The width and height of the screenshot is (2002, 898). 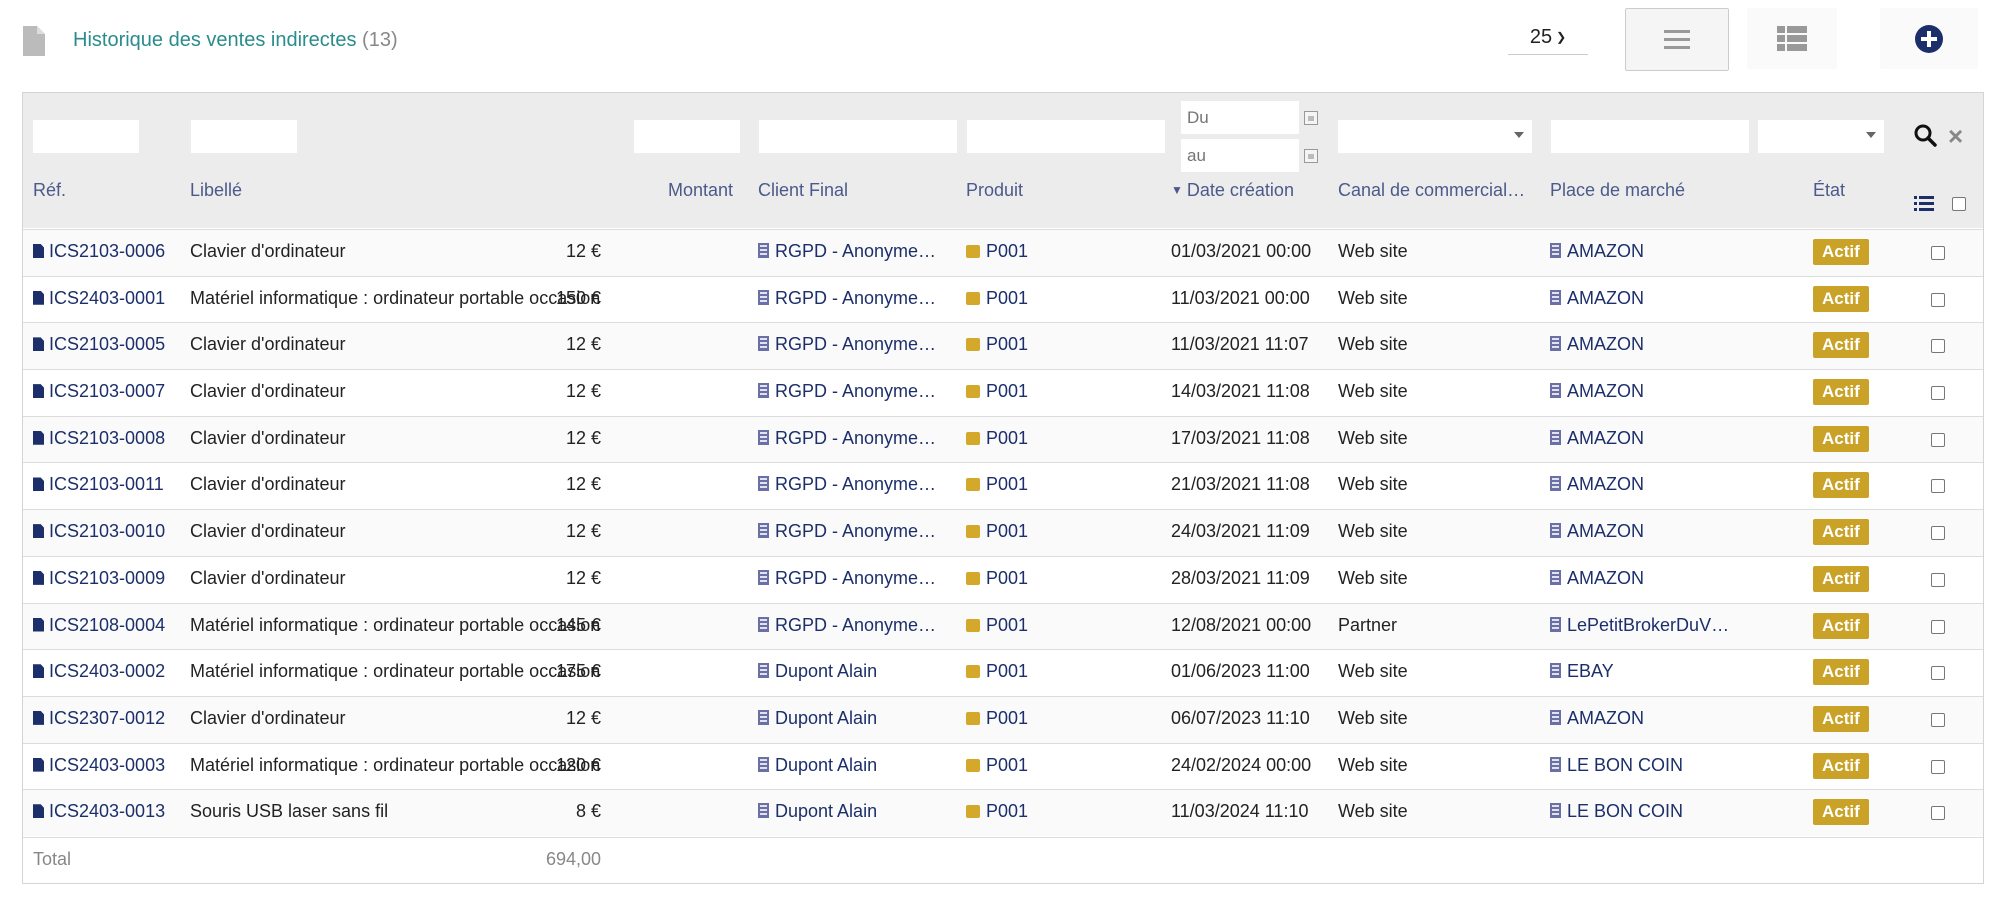 What do you see at coordinates (1548, 38) in the screenshot?
I see `per-page-select: 25 ❯` at bounding box center [1548, 38].